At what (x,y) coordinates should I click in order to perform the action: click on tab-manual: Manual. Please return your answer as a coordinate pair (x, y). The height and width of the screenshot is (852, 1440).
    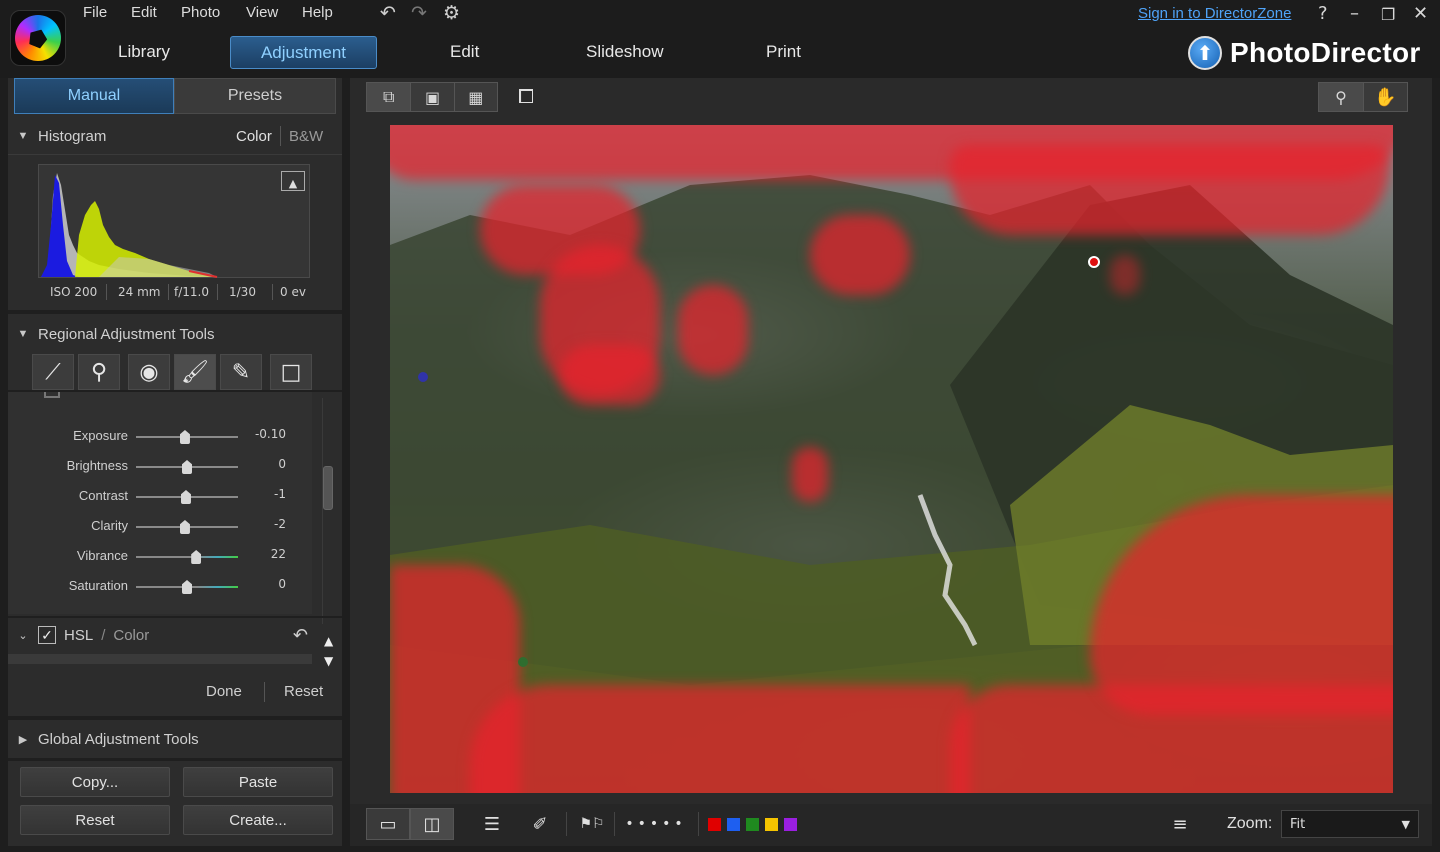
    Looking at the image, I should click on (94, 96).